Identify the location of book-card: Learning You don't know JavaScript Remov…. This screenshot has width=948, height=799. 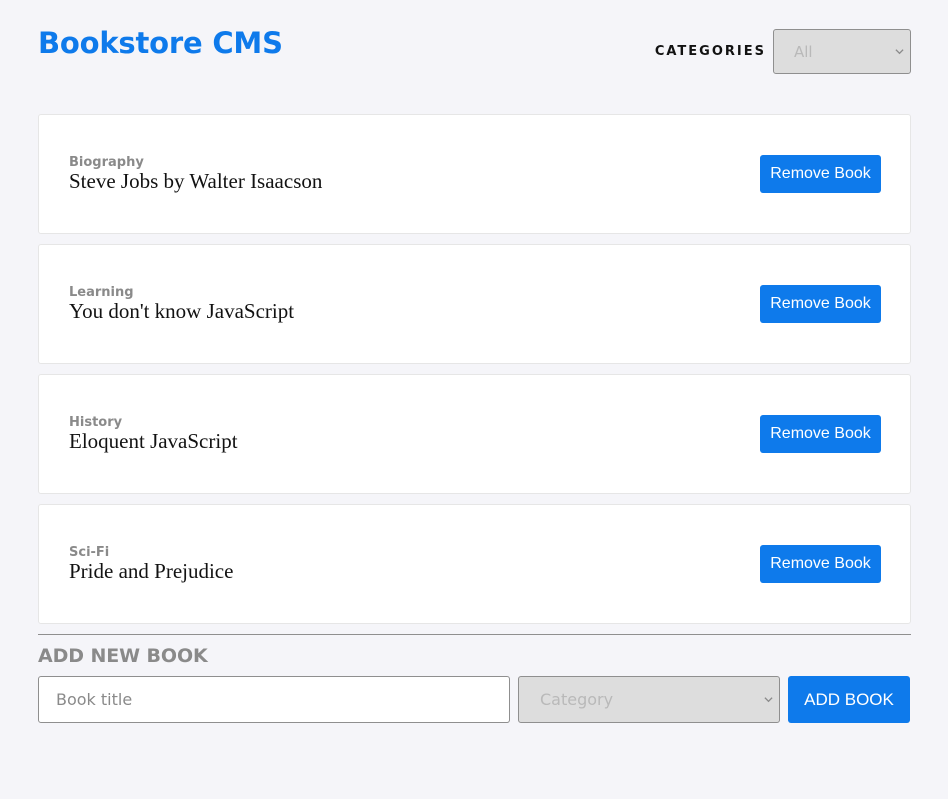
(474, 304).